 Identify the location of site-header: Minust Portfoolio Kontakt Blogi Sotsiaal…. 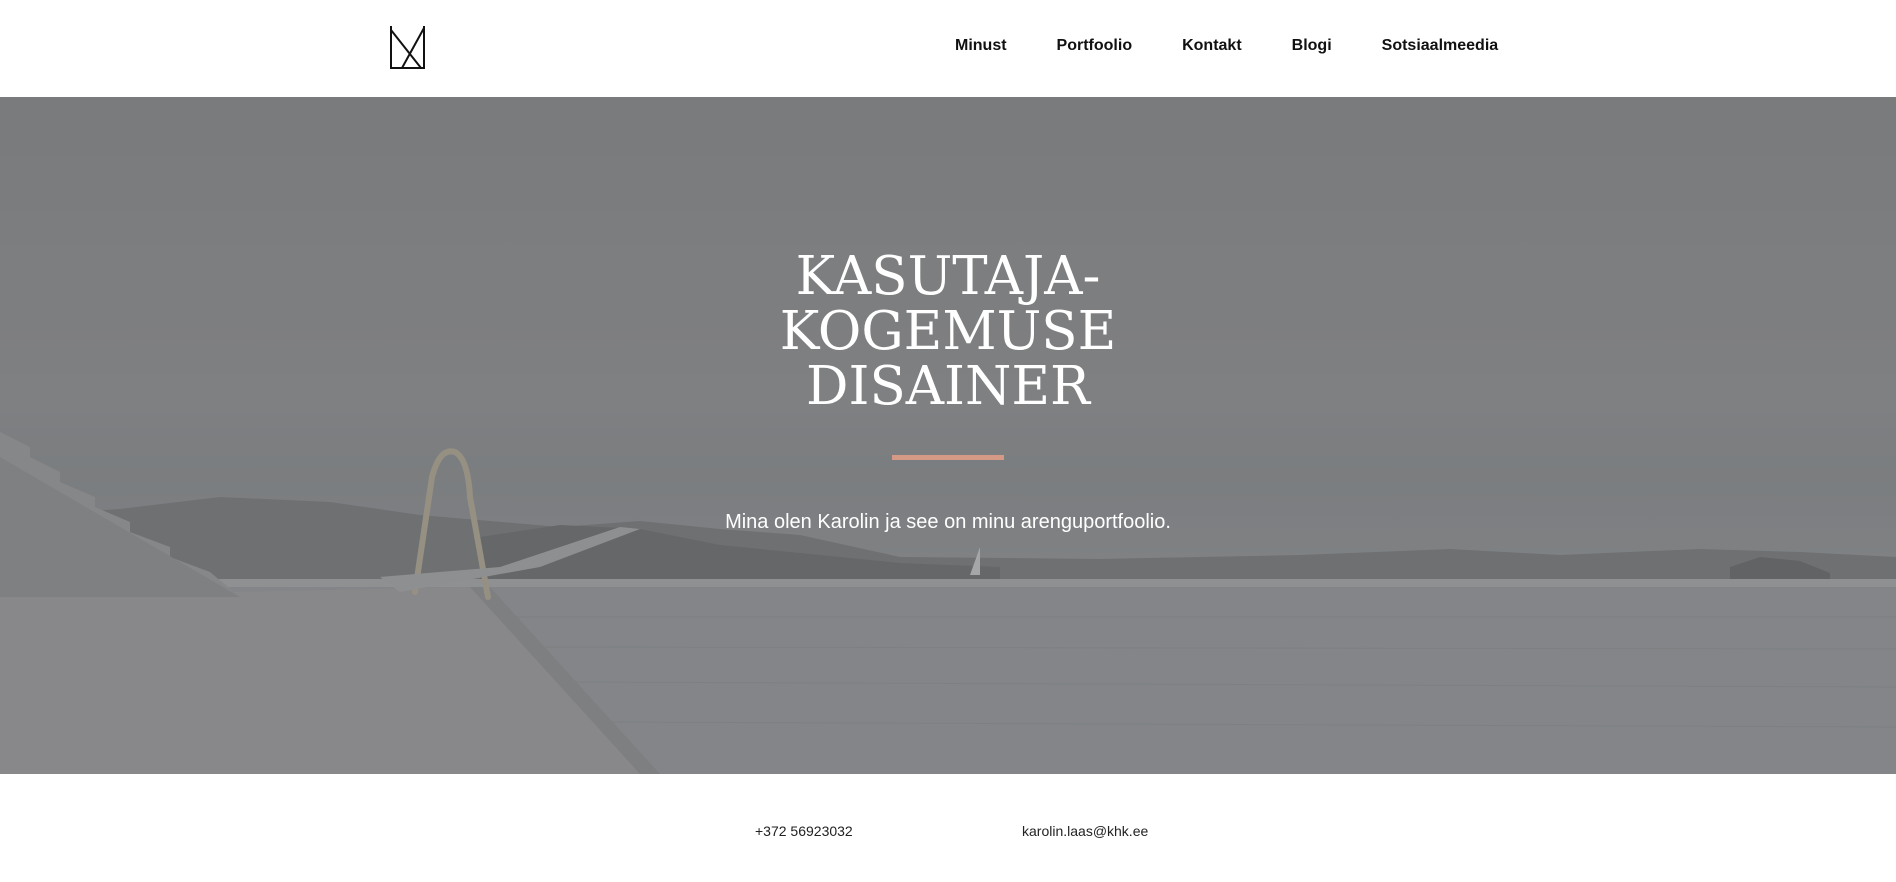
(948, 48).